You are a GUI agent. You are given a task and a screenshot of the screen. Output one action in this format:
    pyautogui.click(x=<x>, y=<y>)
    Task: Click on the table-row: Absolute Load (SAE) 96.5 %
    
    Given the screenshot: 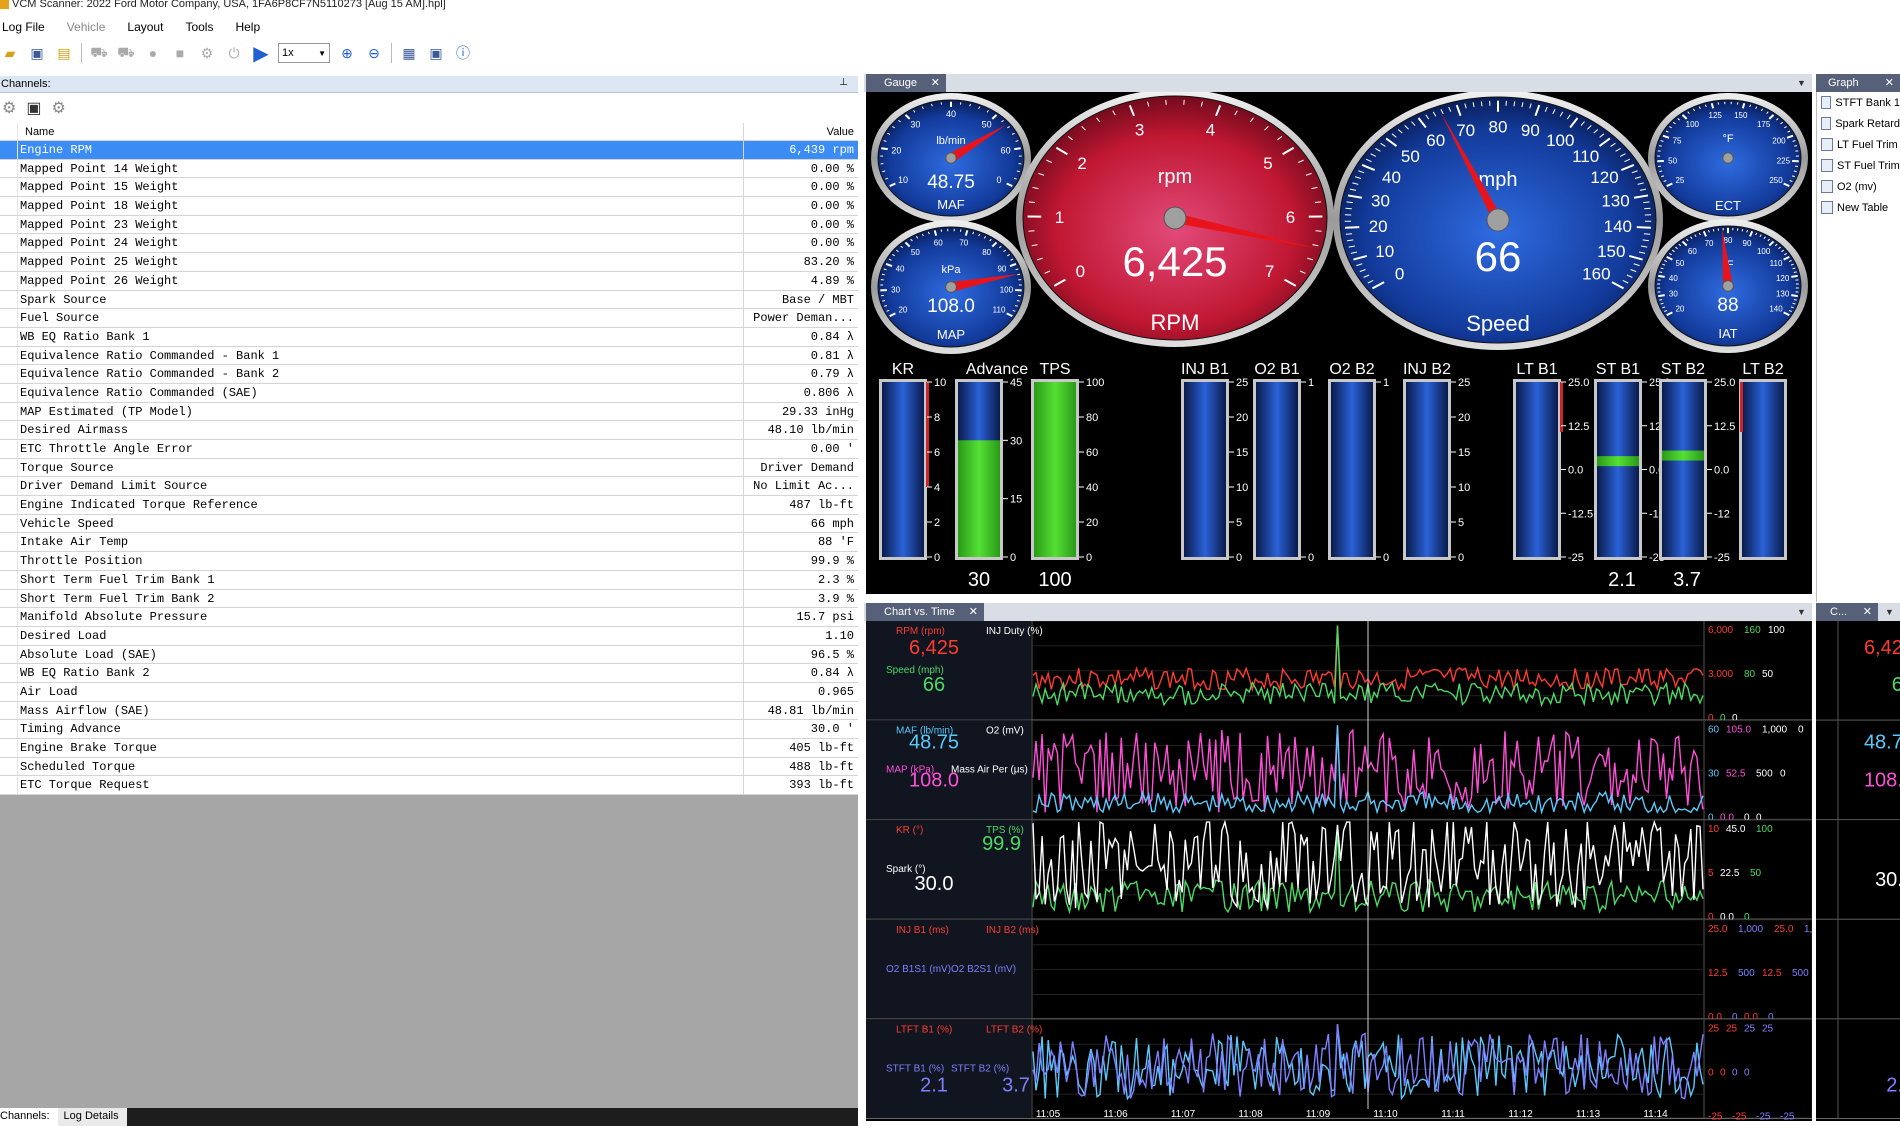 What is the action you would take?
    pyautogui.click(x=429, y=655)
    